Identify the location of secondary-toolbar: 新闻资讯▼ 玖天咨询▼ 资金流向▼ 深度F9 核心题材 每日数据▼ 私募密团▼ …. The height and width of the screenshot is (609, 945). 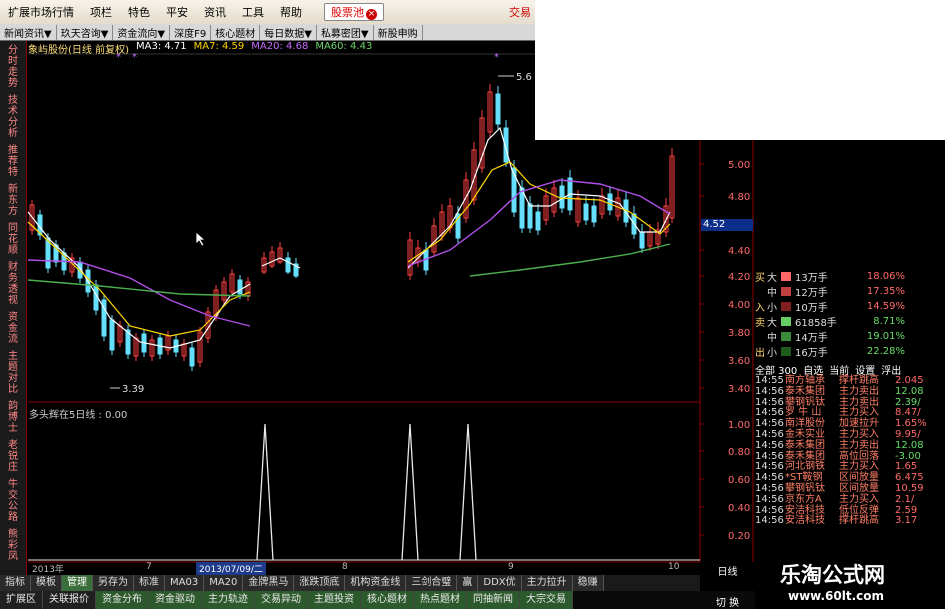
(267, 32).